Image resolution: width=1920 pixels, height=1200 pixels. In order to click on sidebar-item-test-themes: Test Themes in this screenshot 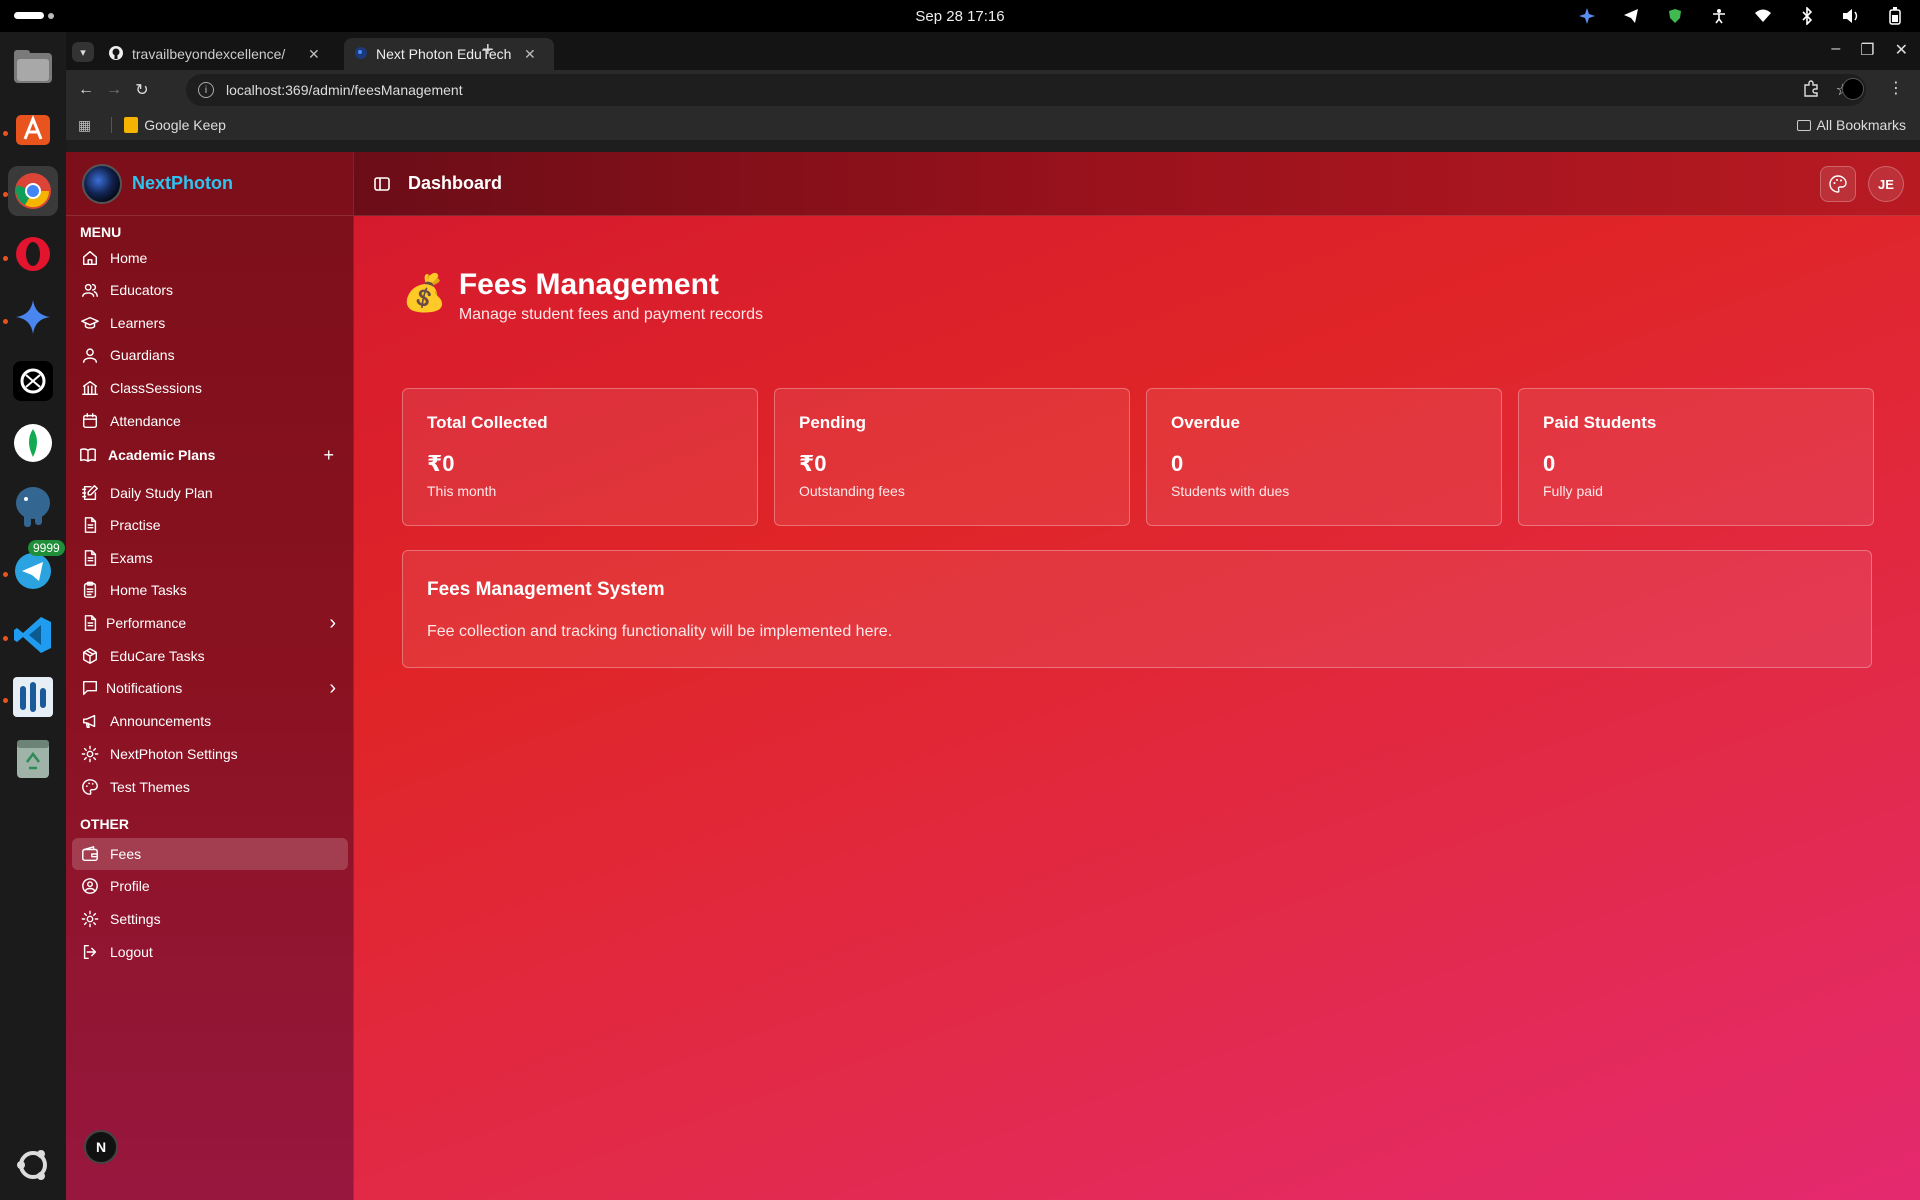, I will do `click(210, 787)`.